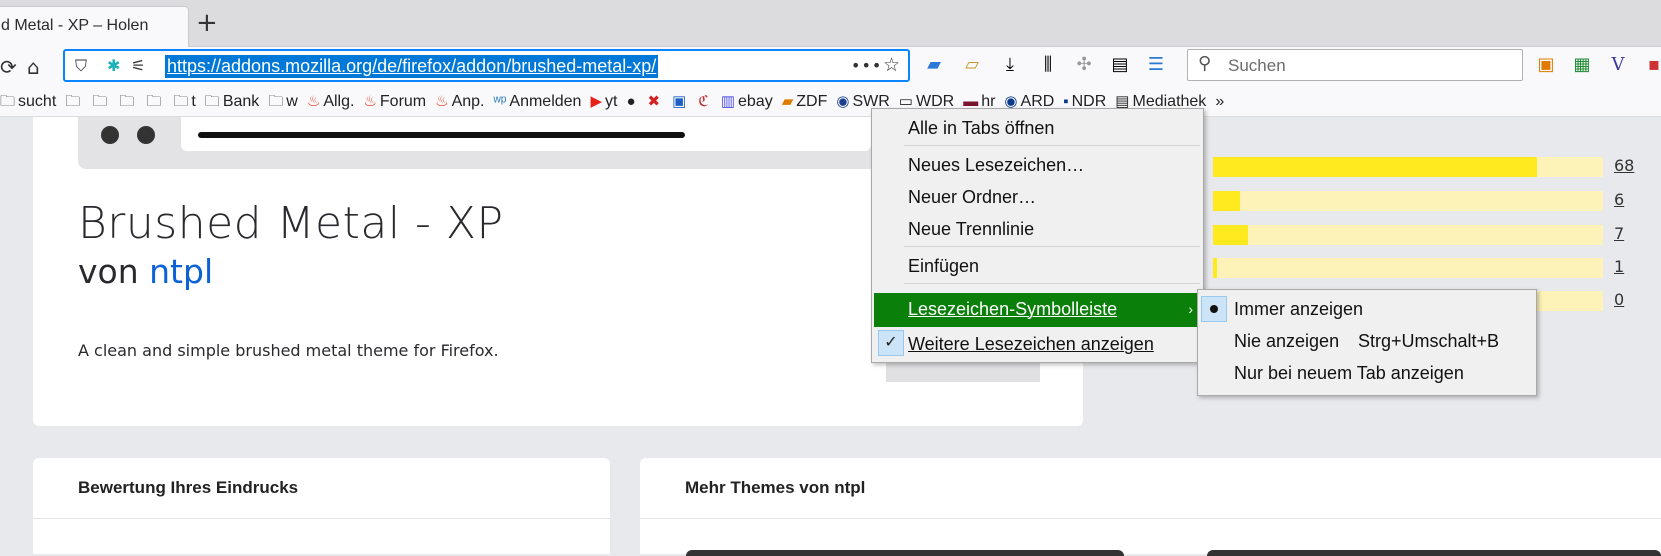  I want to click on rating-count-link: 68, so click(1624, 165).